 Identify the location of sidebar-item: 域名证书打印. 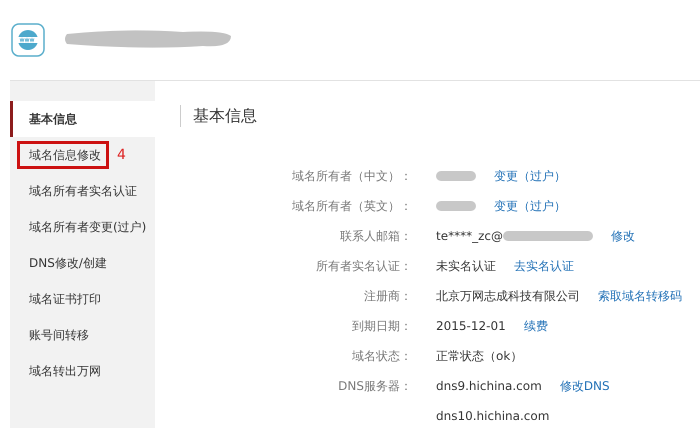
(55, 299).